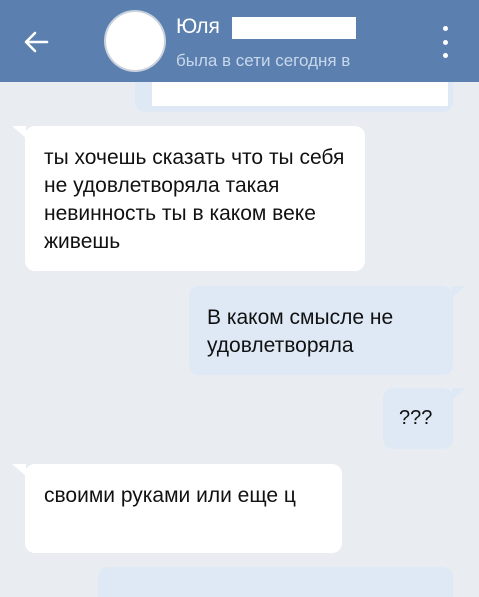 This screenshot has height=597, width=479. Describe the element at coordinates (275, 582) in the screenshot. I see `message-bubble-outgoing-partial` at that location.